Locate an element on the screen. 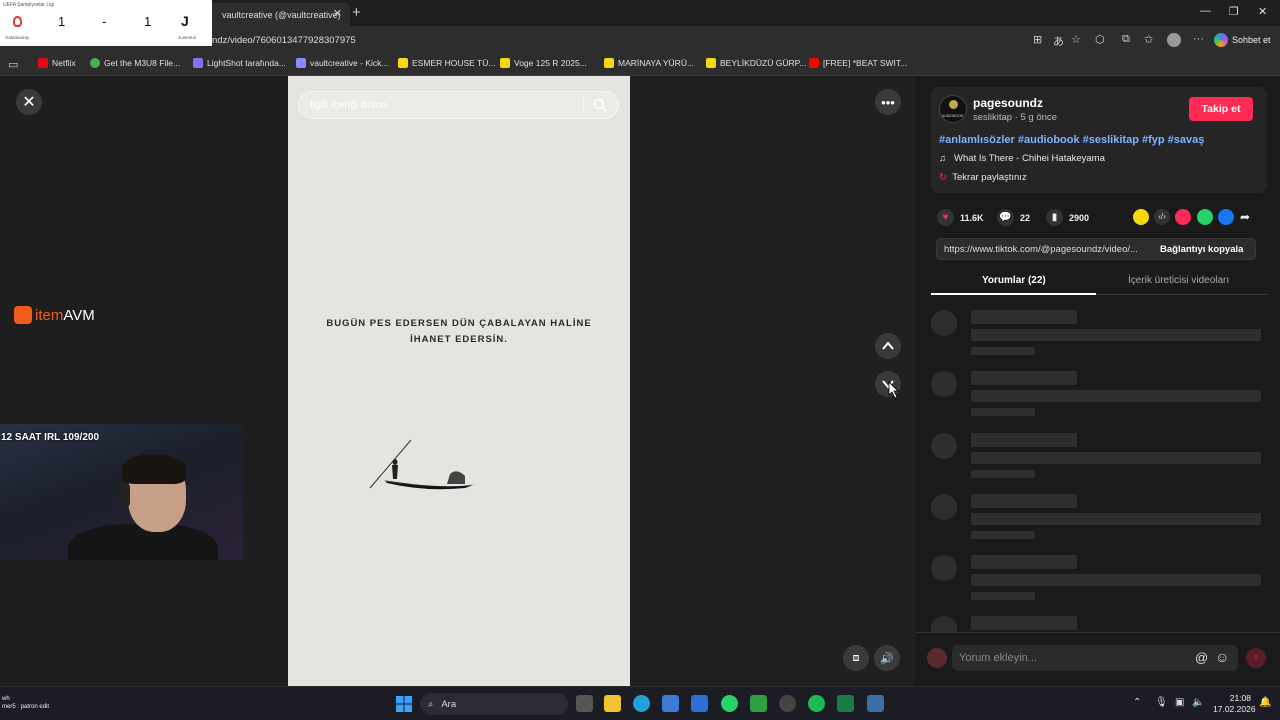 The image size is (1280, 720). sidebar-toggle-icon: ▭ is located at coordinates (13, 64).